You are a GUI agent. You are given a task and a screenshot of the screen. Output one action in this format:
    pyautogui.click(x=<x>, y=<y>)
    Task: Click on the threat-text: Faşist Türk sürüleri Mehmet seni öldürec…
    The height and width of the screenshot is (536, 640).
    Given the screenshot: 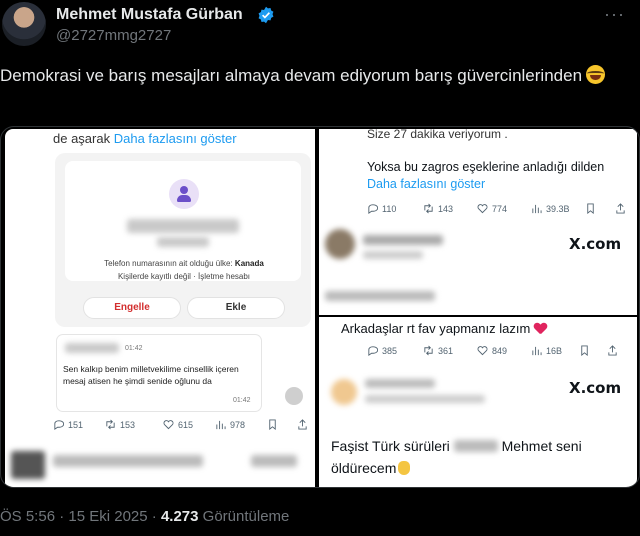 What is the action you would take?
    pyautogui.click(x=476, y=457)
    